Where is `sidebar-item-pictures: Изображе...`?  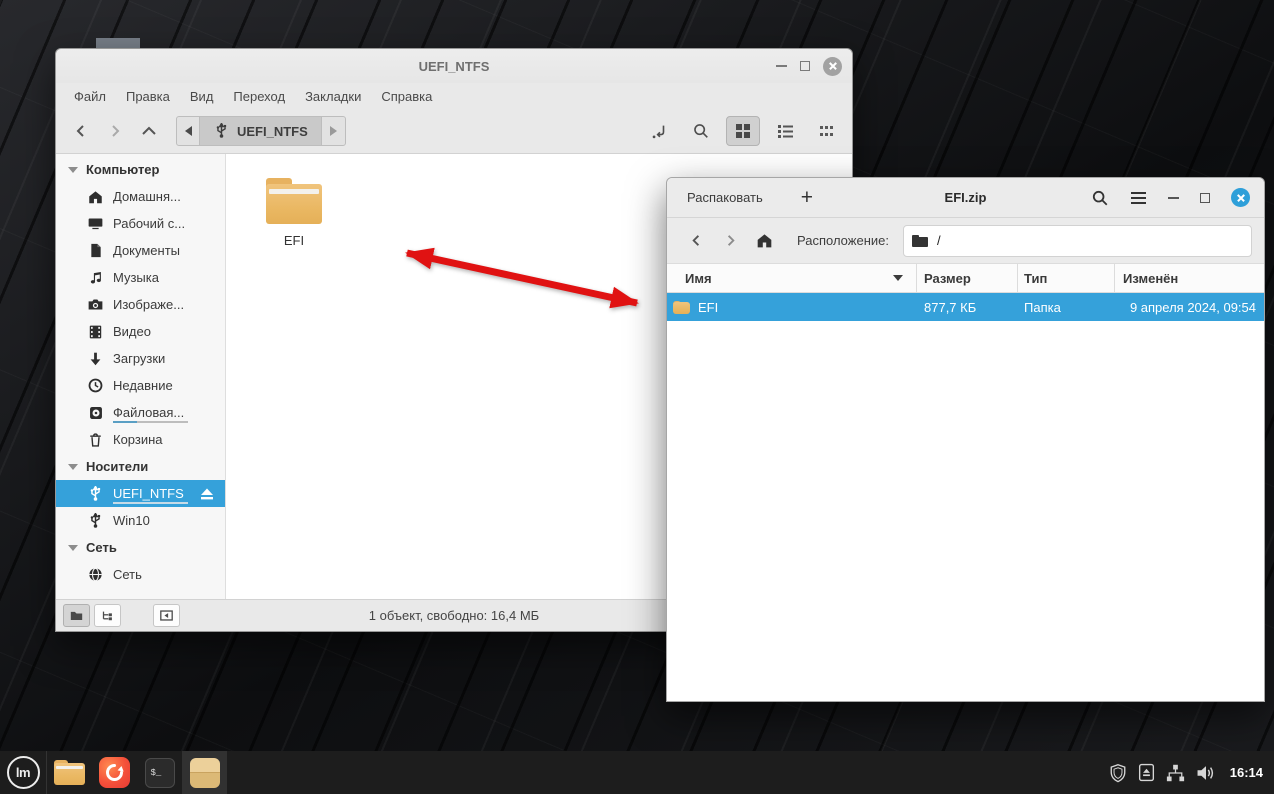 sidebar-item-pictures: Изображе... is located at coordinates (140, 304).